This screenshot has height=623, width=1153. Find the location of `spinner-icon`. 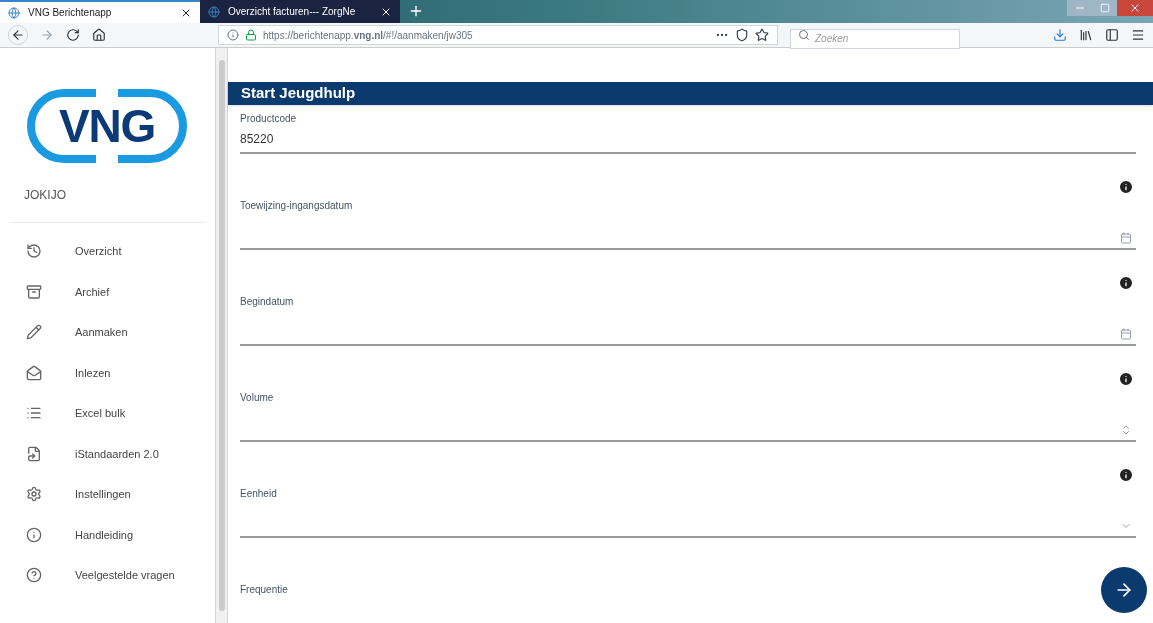

spinner-icon is located at coordinates (1126, 429).